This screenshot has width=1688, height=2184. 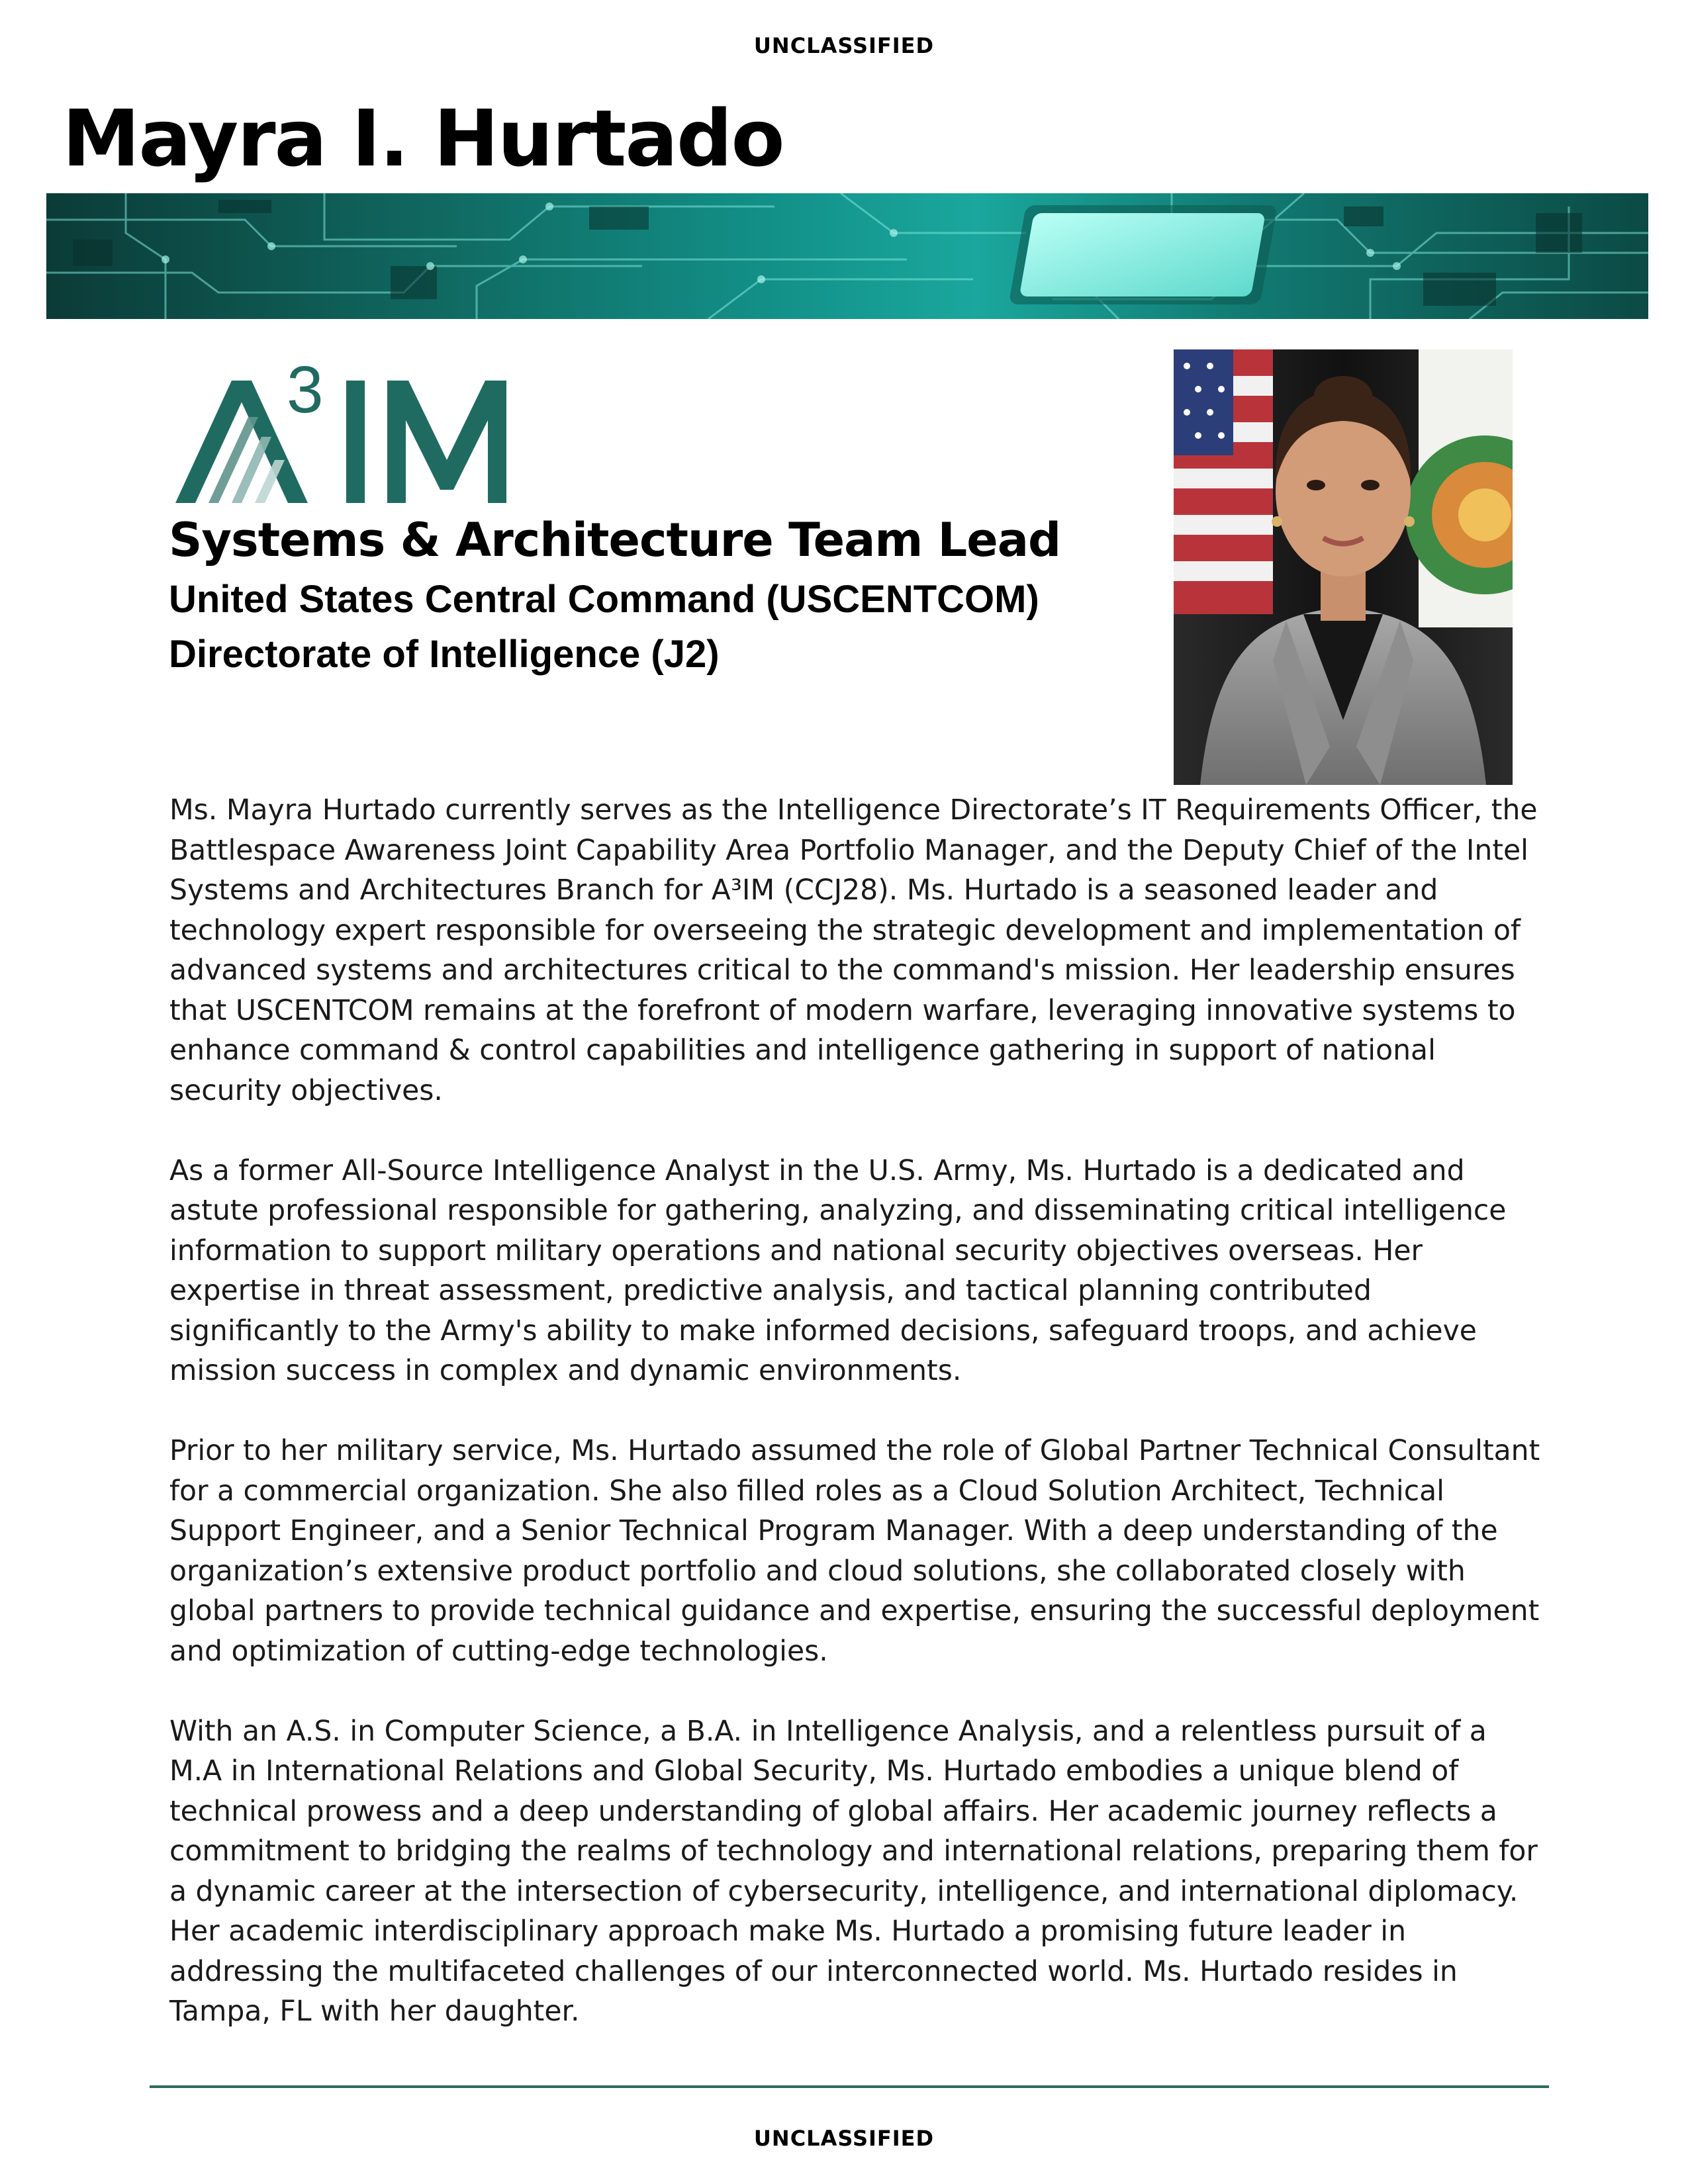 I want to click on circuit-board-banner, so click(x=847, y=256).